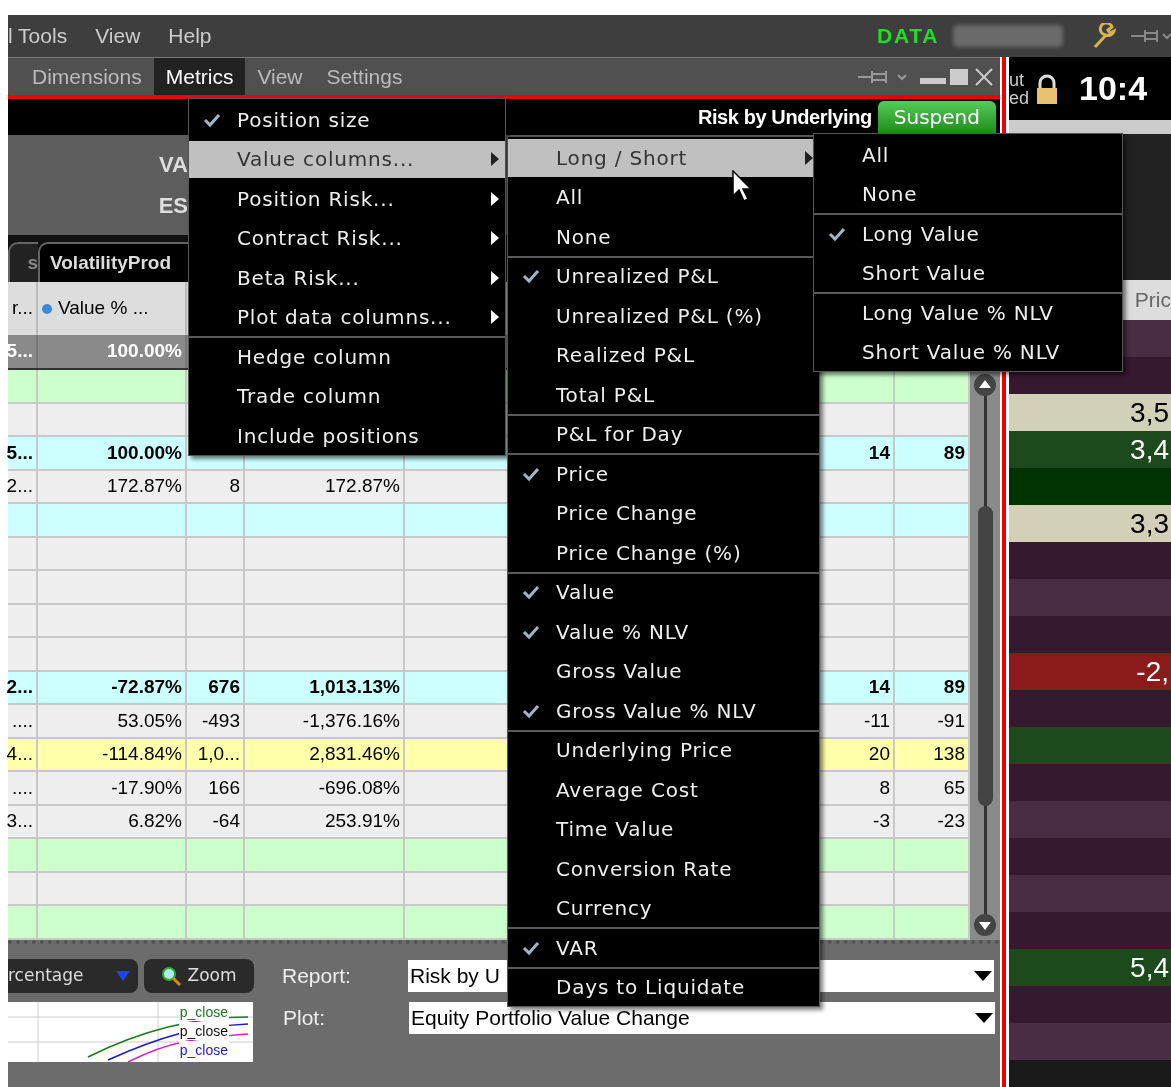  Describe the element at coordinates (317, 975) in the screenshot. I see `report-label: Report:` at that location.